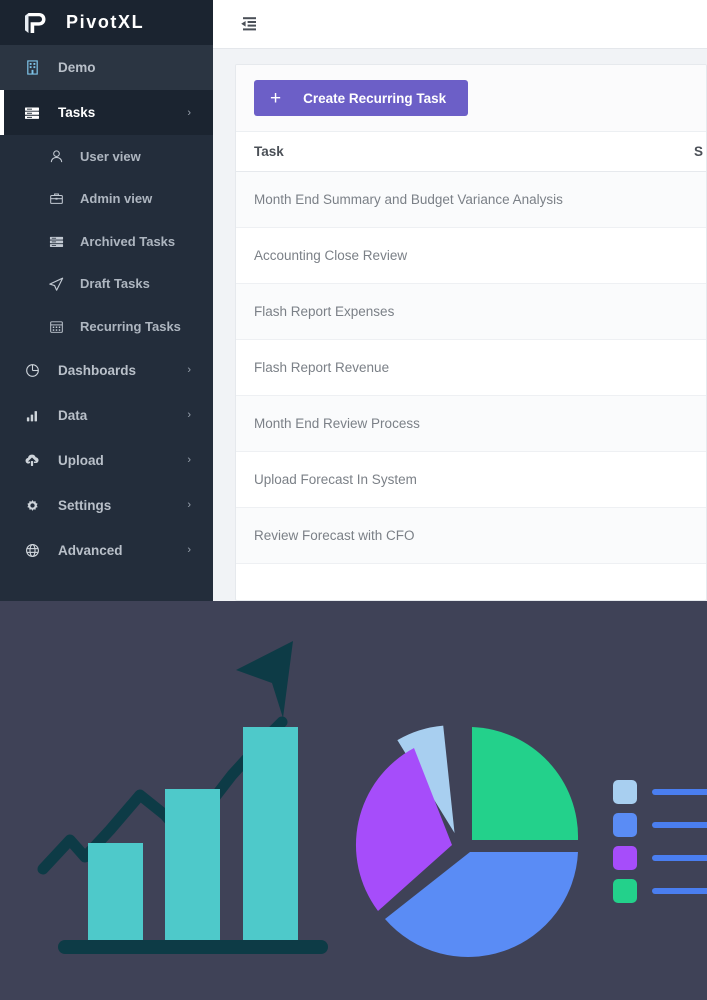 Image resolution: width=707 pixels, height=1000 pixels. I want to click on sidebar-item-upload: Upload ›, so click(106, 460).